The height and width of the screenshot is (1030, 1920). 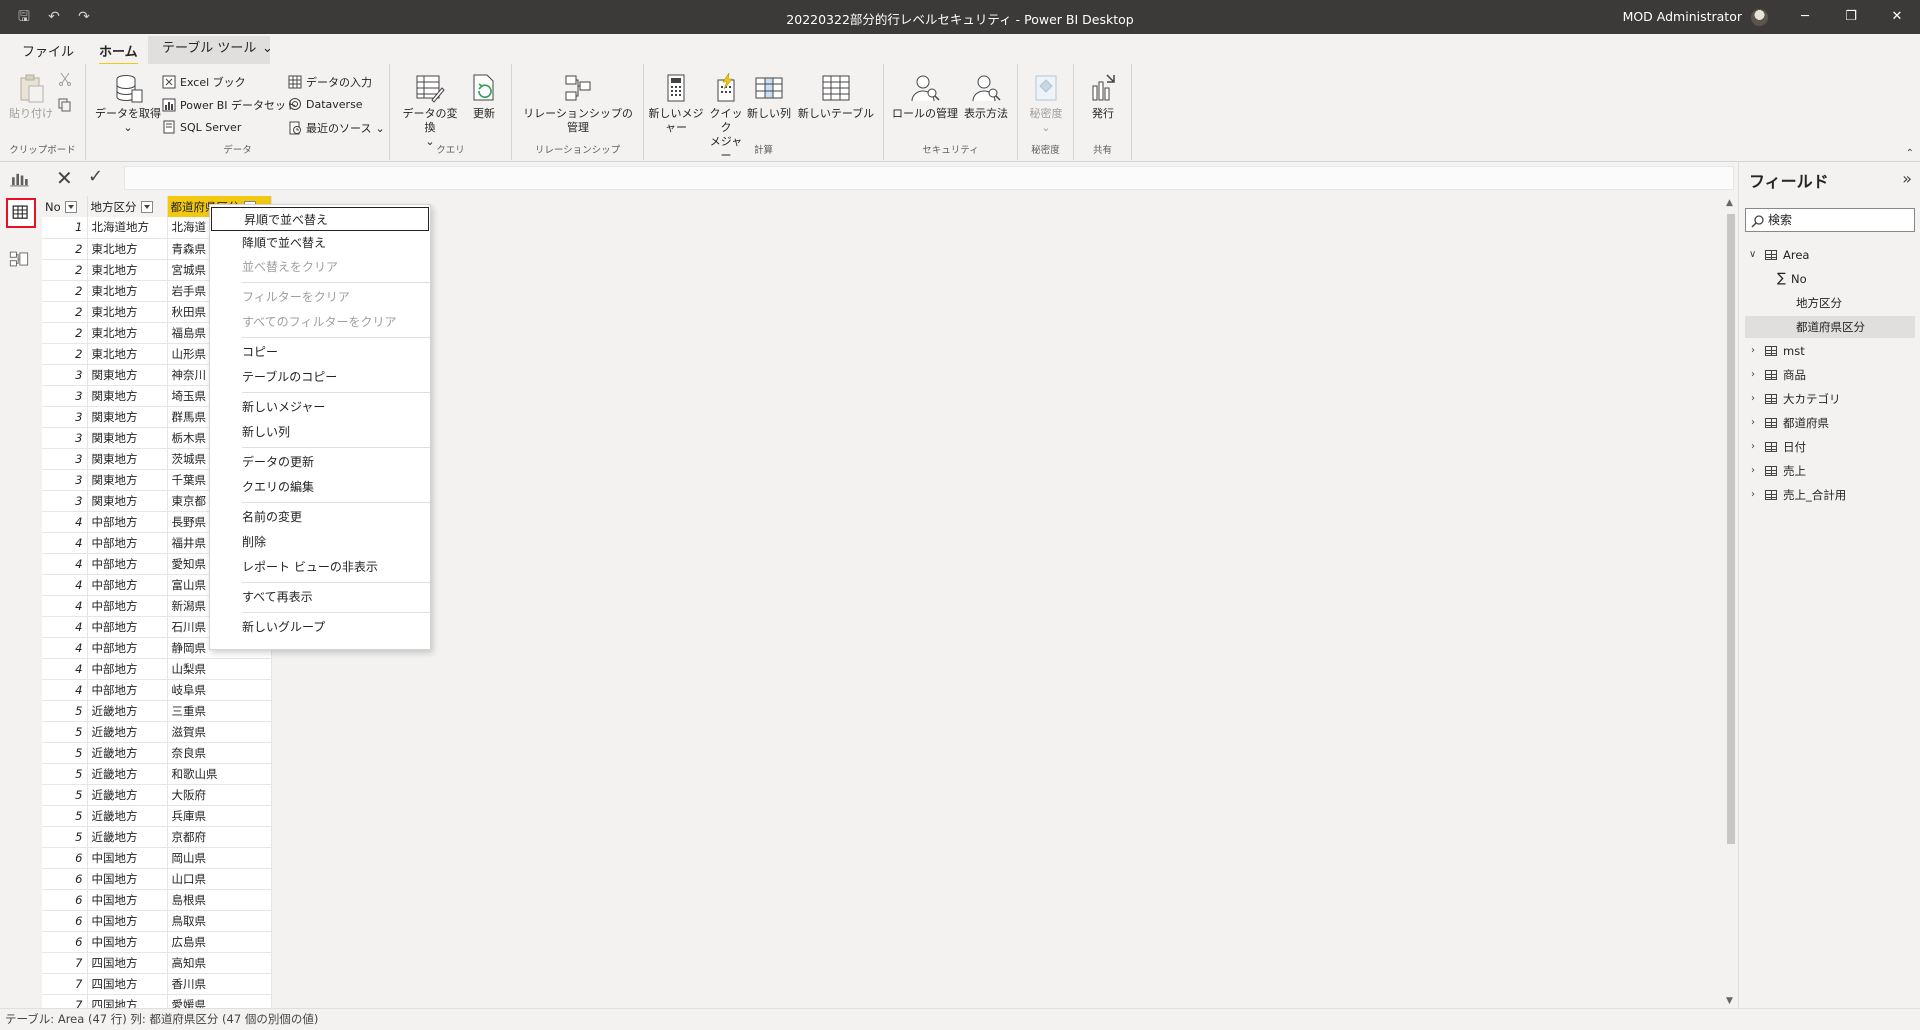 I want to click on table-row: 6 中国地方 岡山県, so click(x=157, y=858).